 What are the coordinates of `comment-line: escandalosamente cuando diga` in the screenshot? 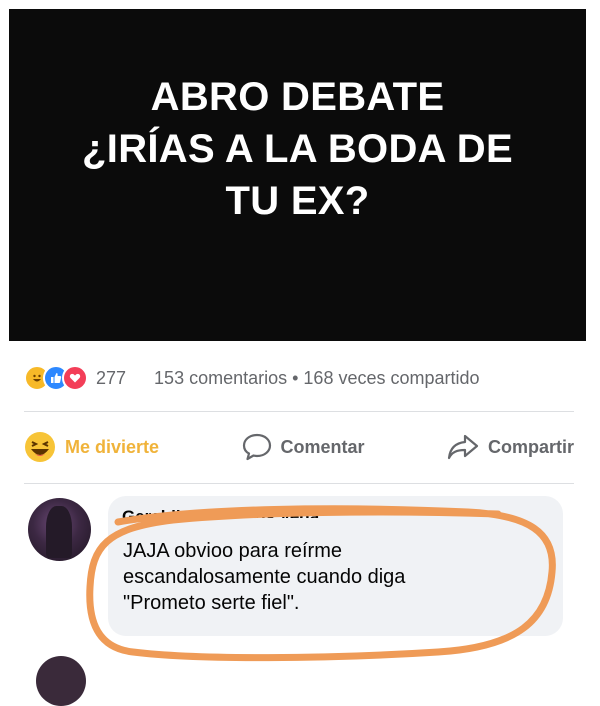 It's located at (264, 577).